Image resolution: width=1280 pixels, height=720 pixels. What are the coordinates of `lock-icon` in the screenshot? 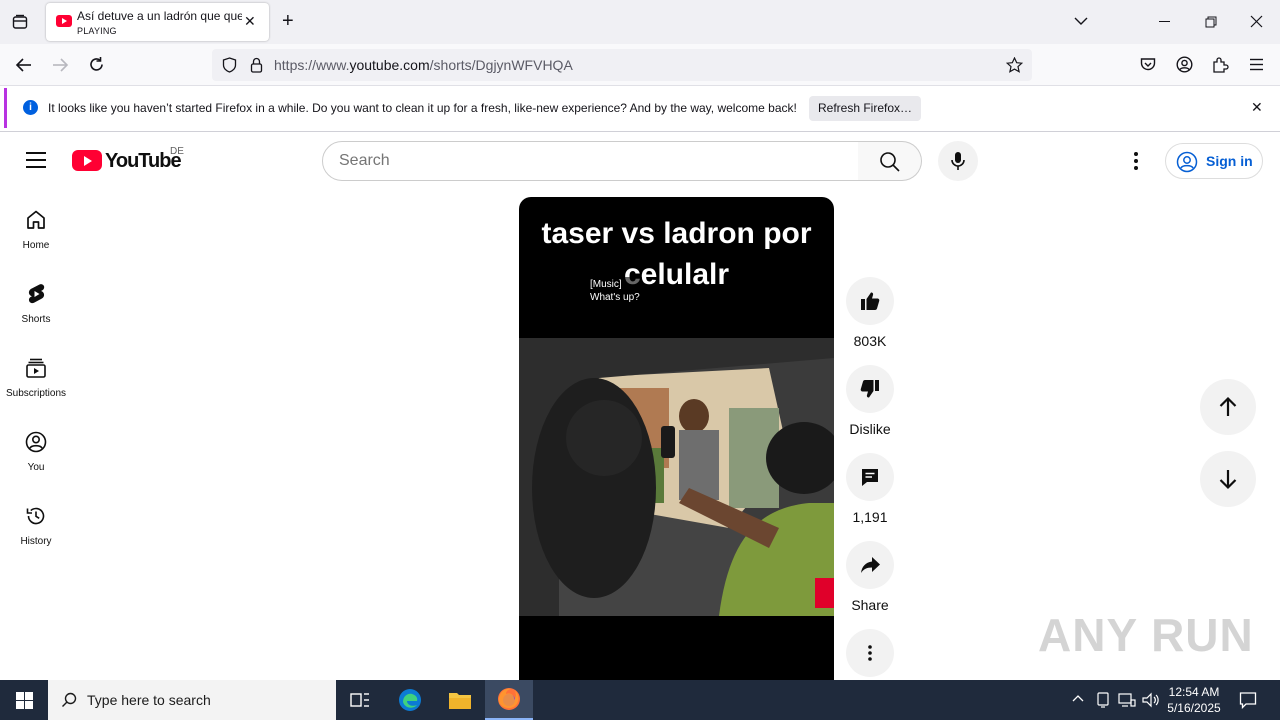 It's located at (256, 65).